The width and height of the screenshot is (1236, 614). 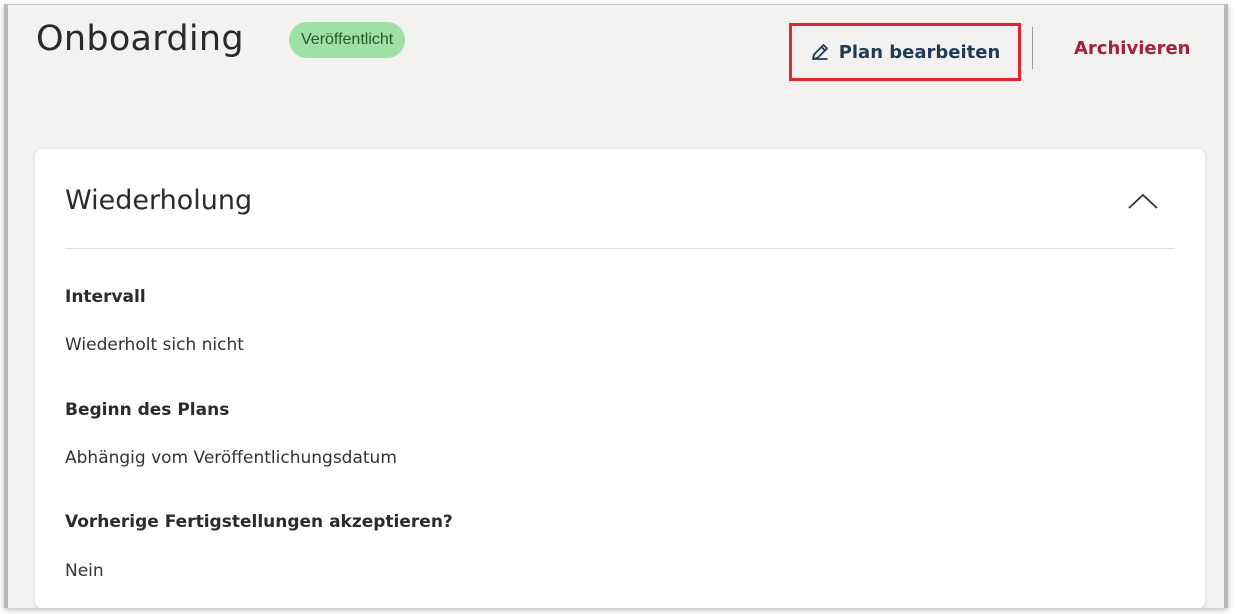 What do you see at coordinates (259, 522) in the screenshot?
I see `field-label-prior-completions: Vorherige Fertigstellungen akzeptieren?` at bounding box center [259, 522].